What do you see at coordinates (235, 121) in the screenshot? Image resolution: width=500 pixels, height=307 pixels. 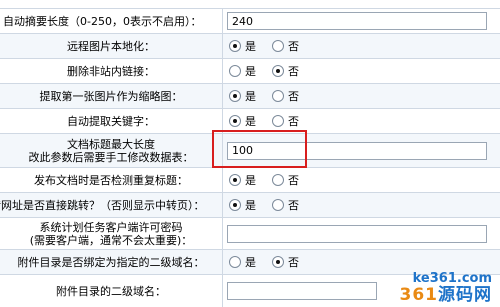 I see `auto-keywords-yes-radio` at bounding box center [235, 121].